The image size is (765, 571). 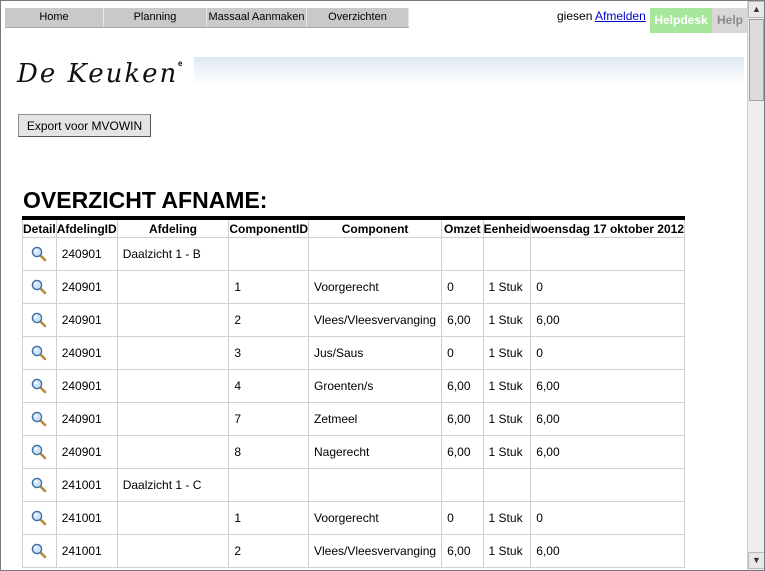 I want to click on col-header-date: woensdag 17 oktober 2012, so click(x=607, y=227).